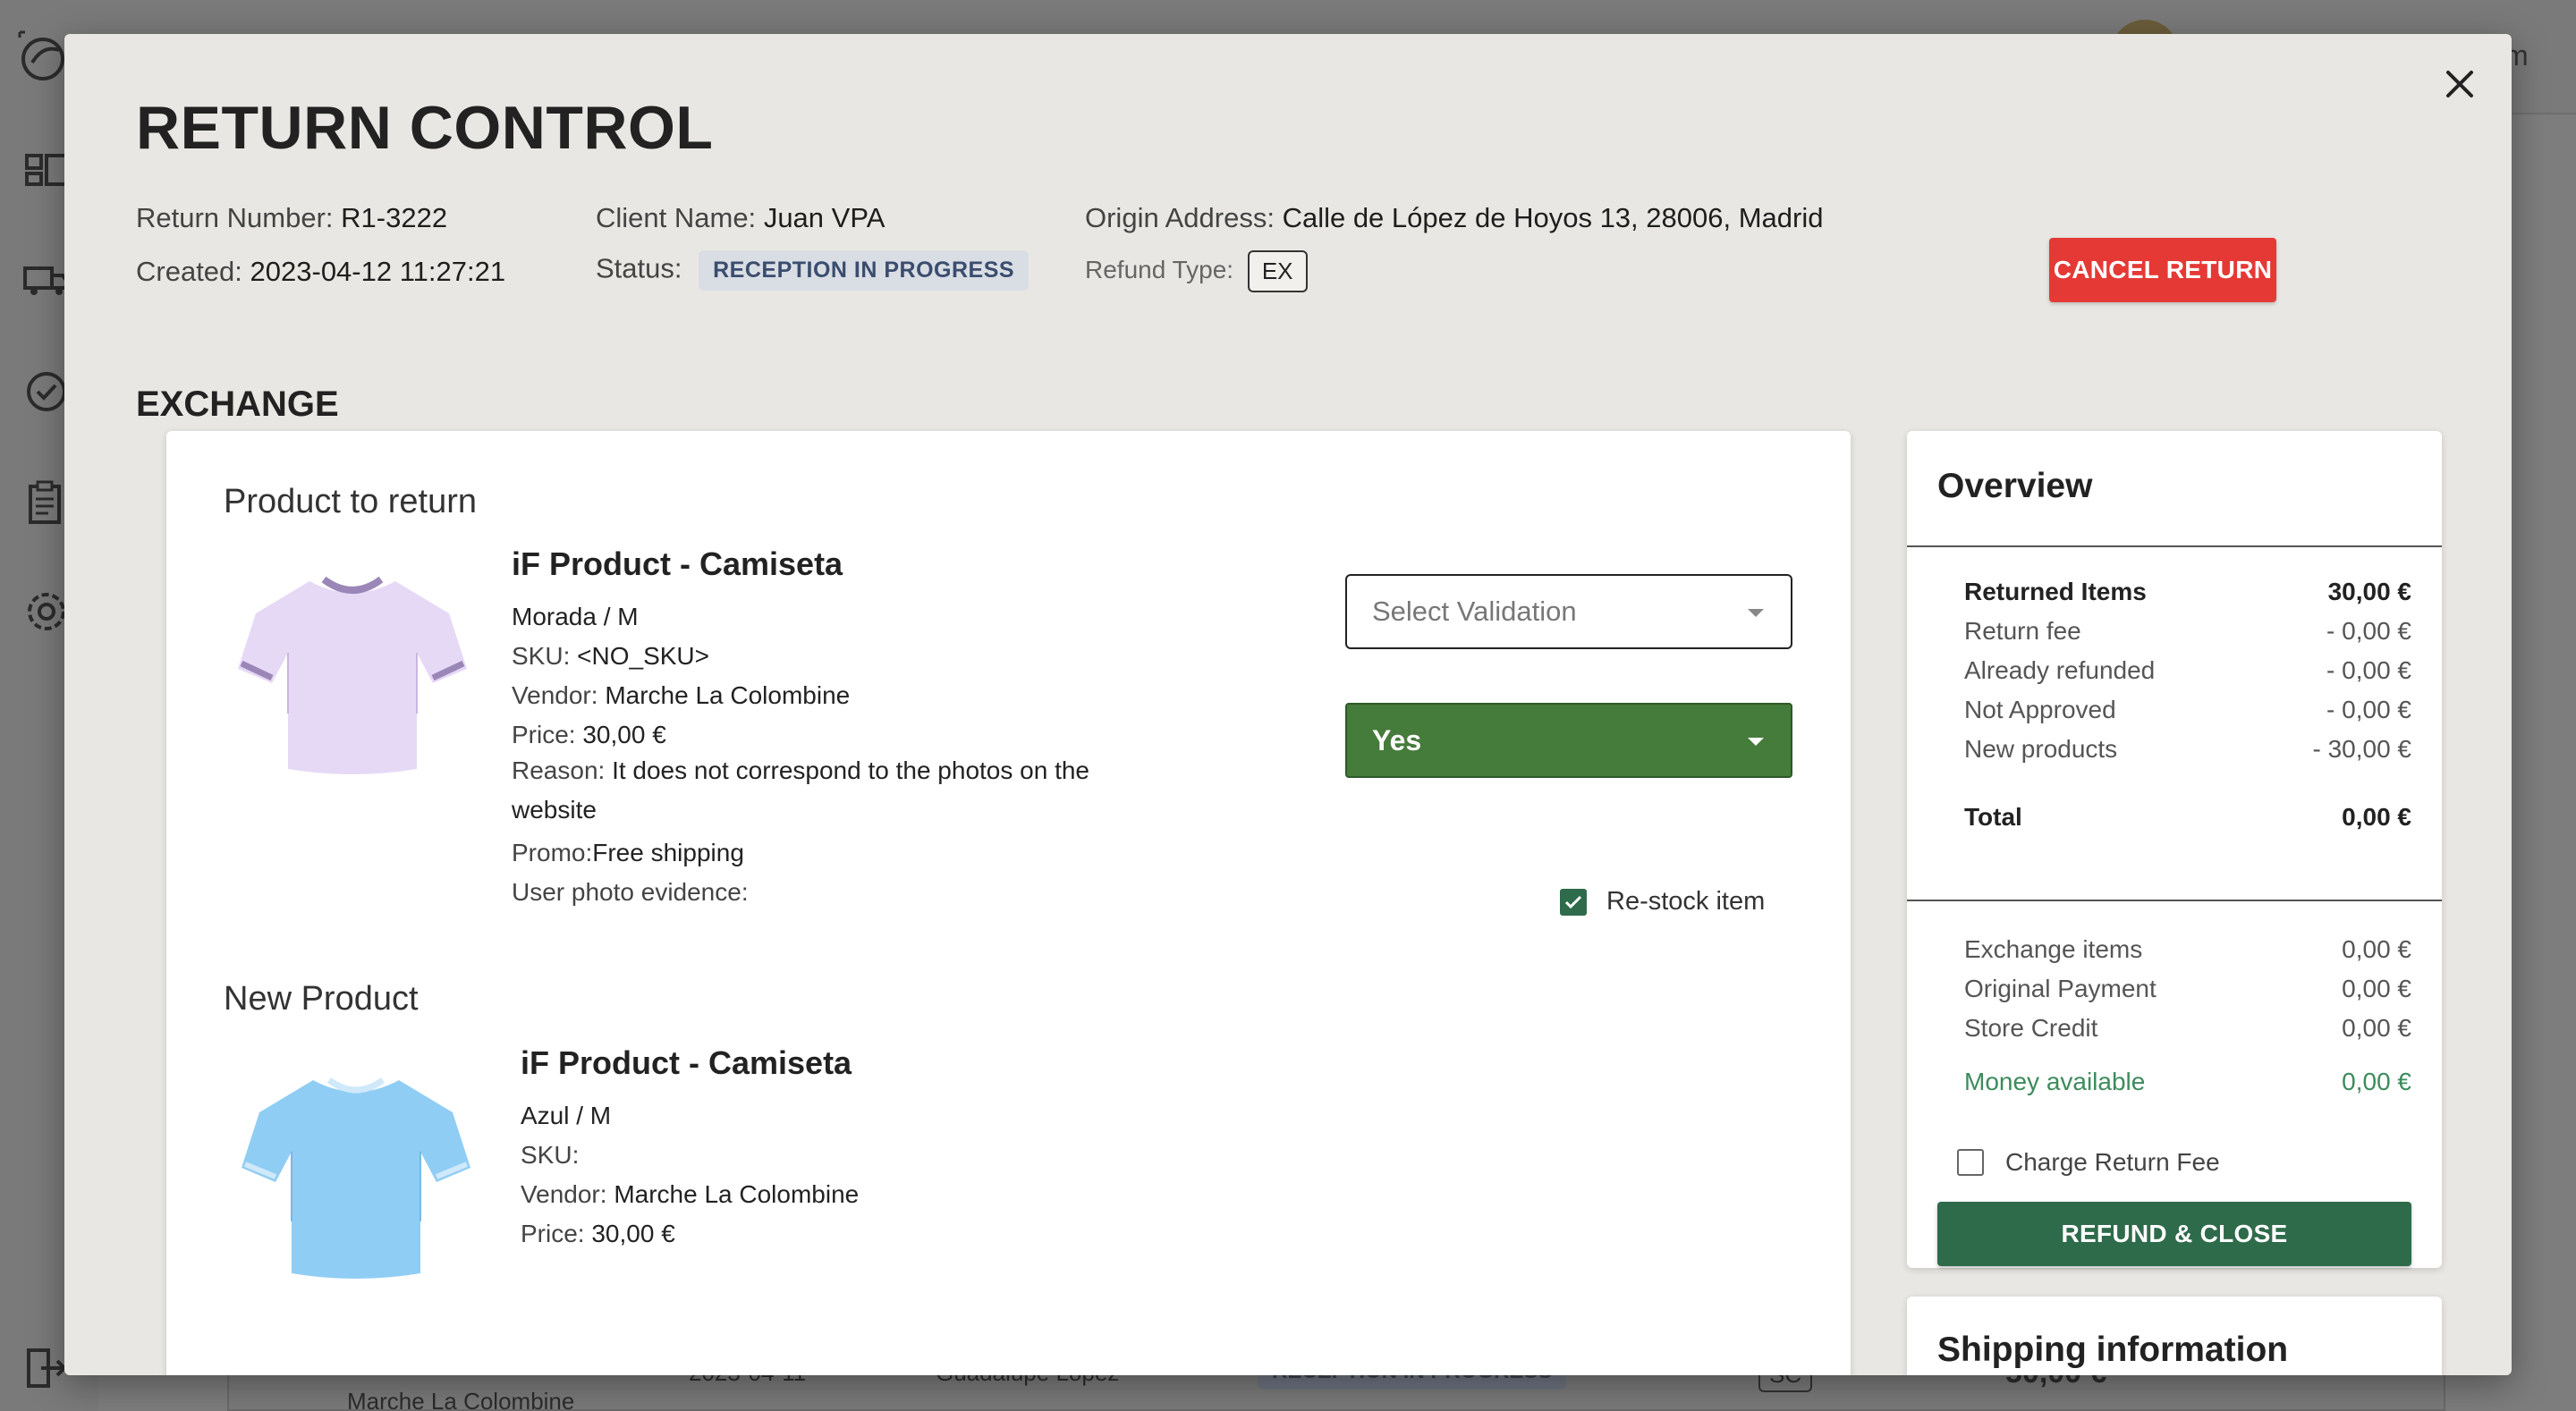 Image resolution: width=2576 pixels, height=1411 pixels. Describe the element at coordinates (189, 271) in the screenshot. I see `created-label: Created:` at that location.